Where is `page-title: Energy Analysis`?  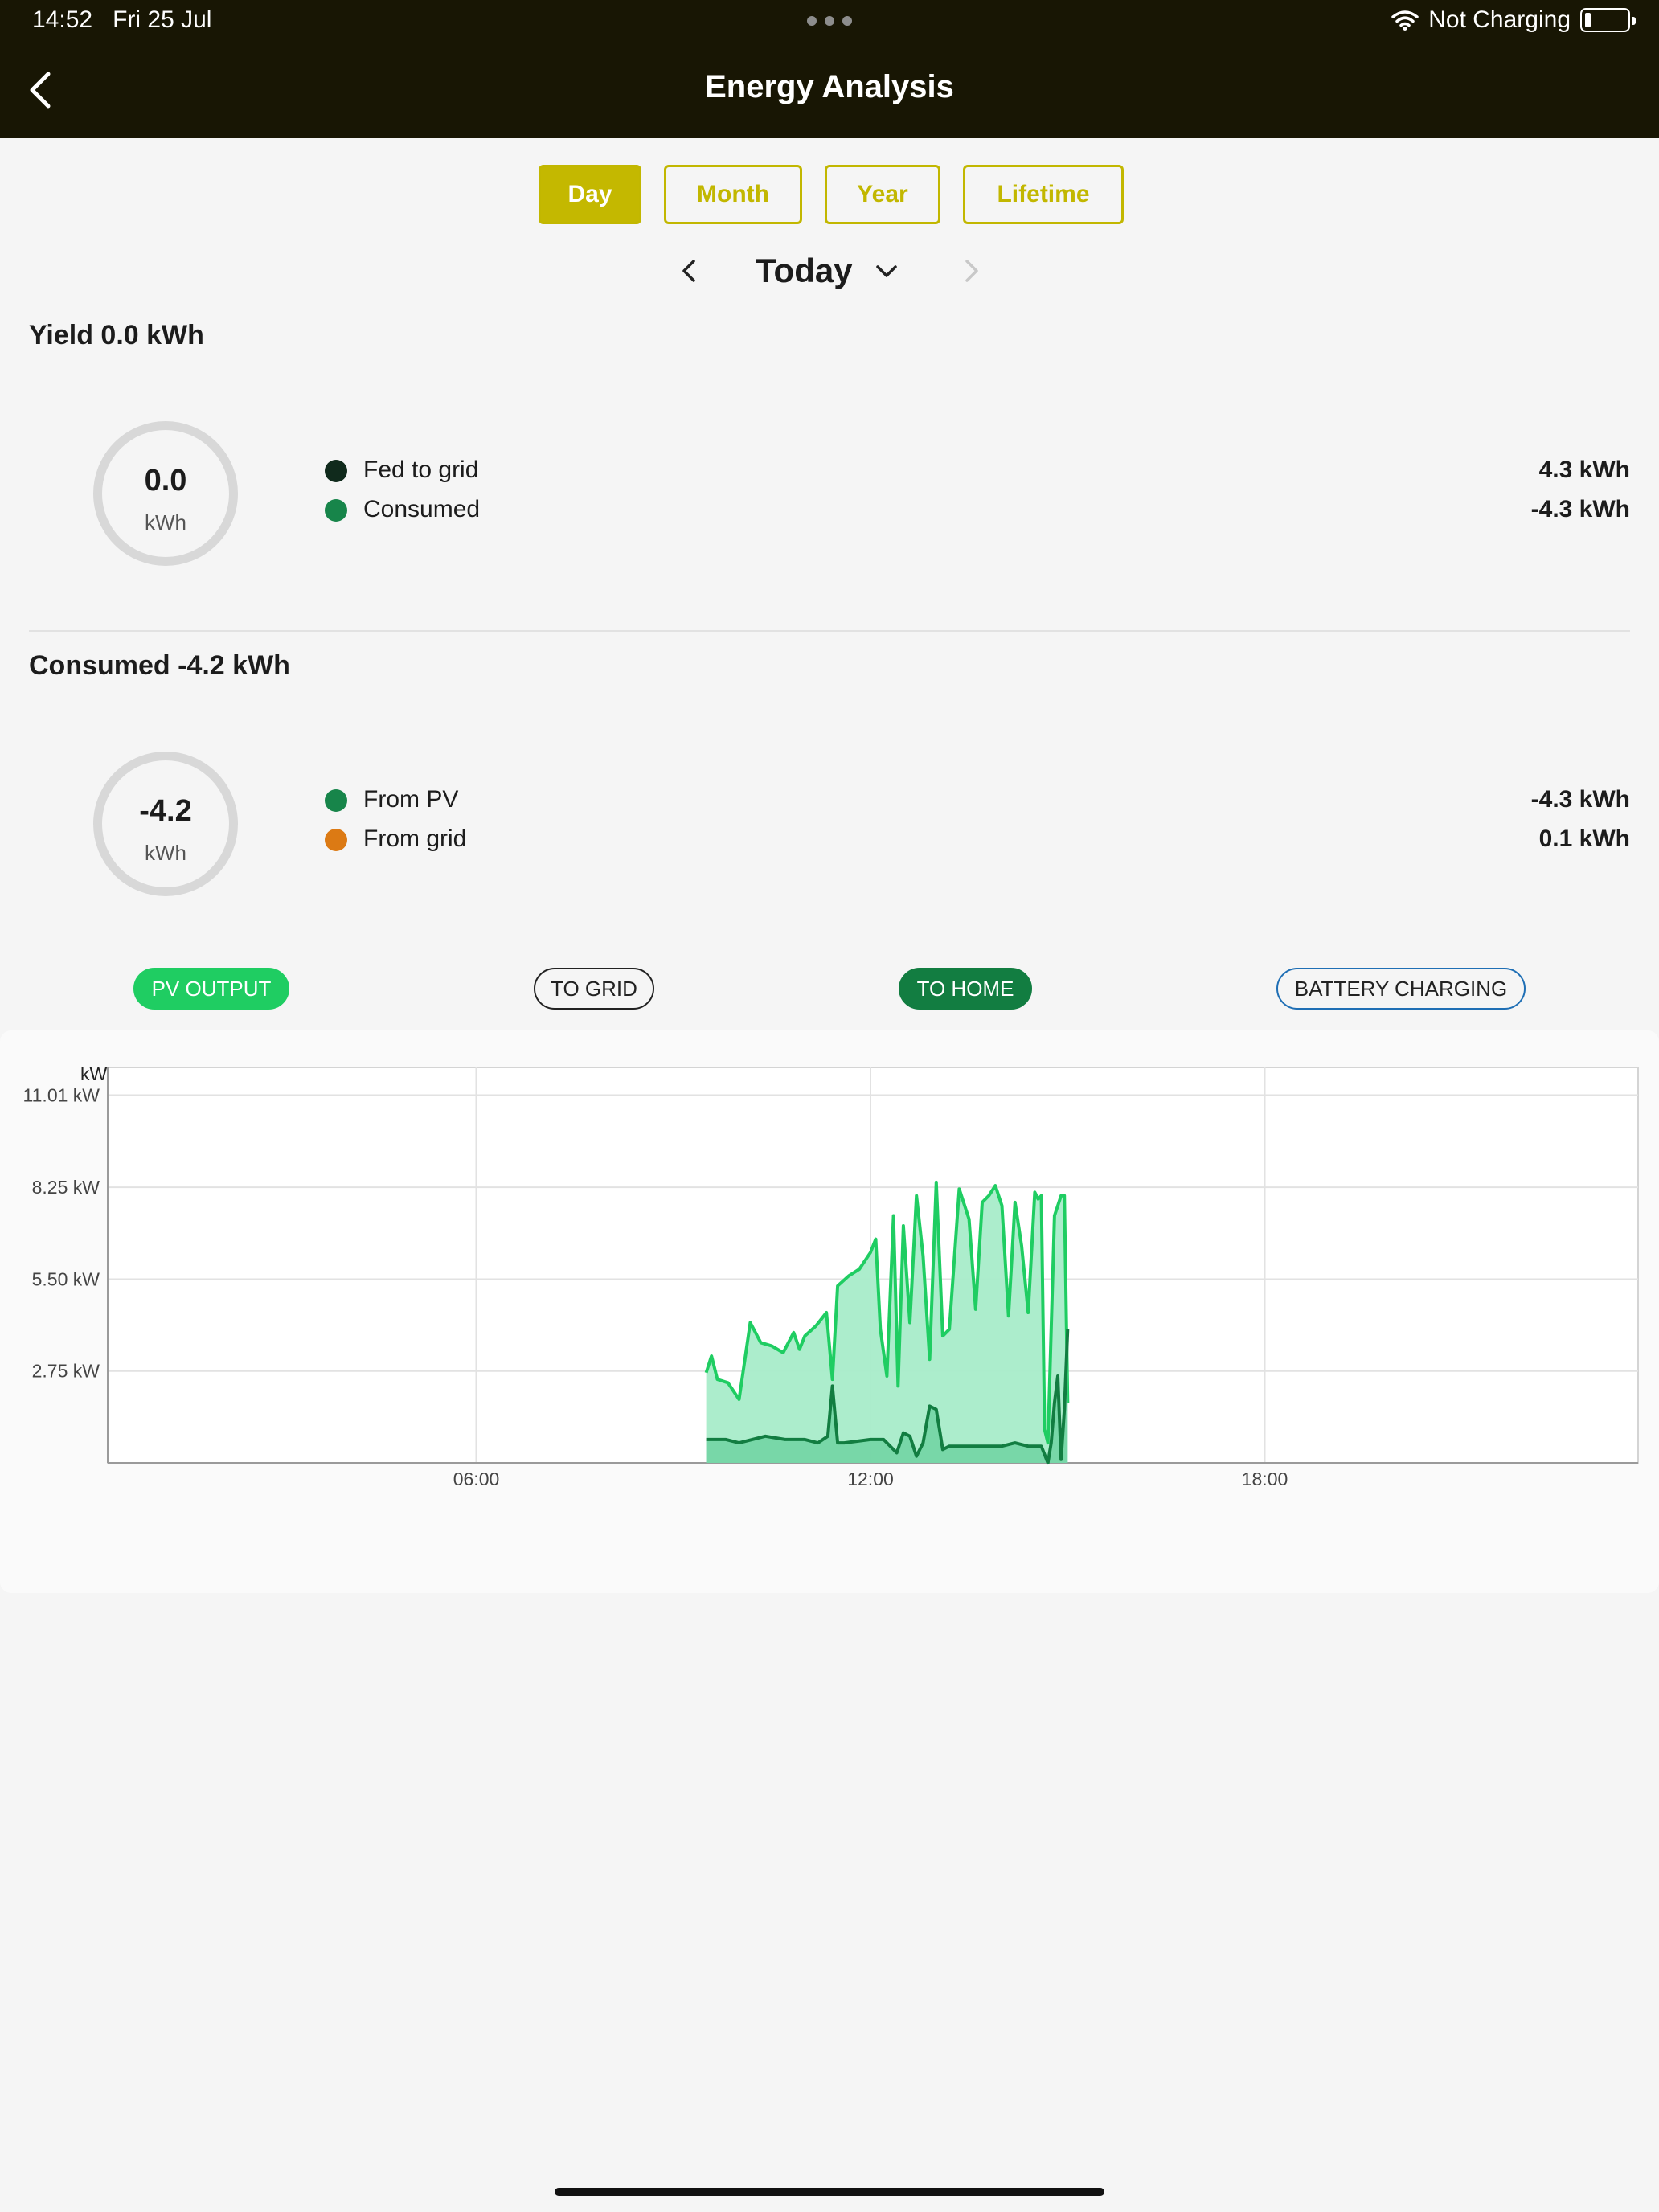 page-title: Energy Analysis is located at coordinates (829, 86).